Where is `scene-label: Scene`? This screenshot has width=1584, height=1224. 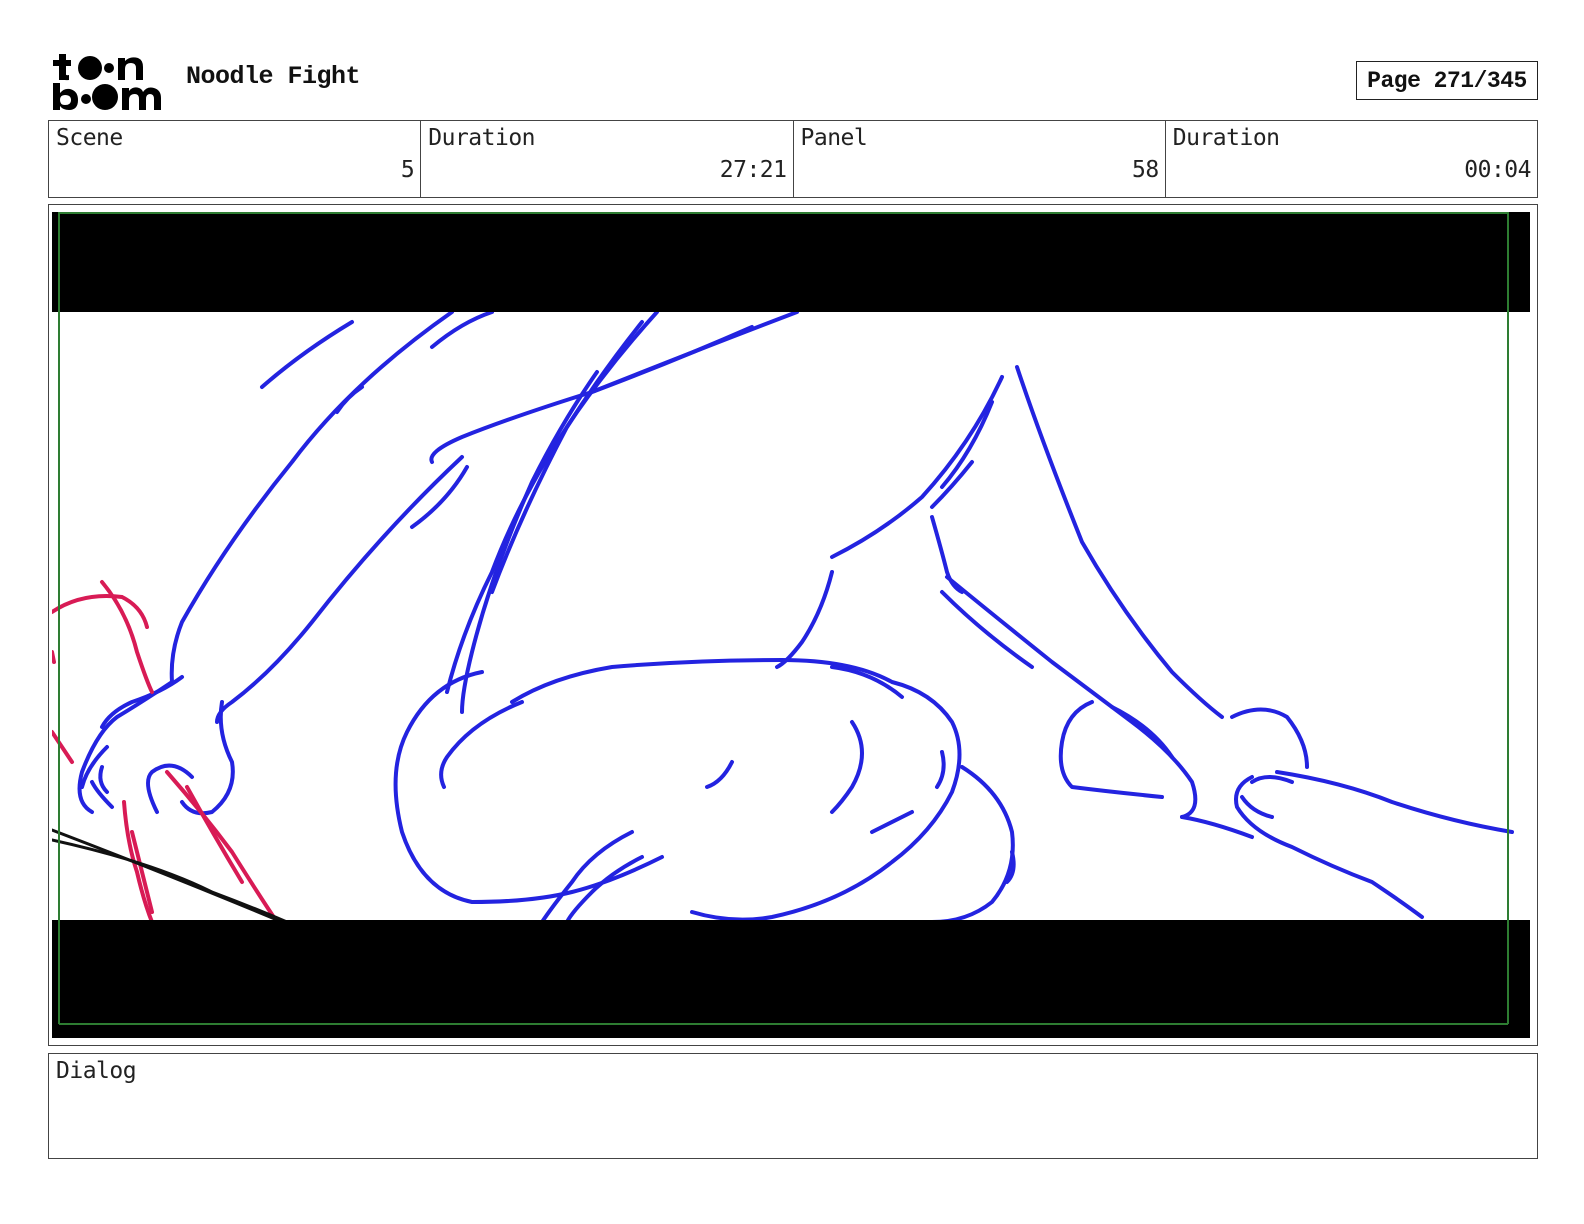
scene-label: Scene is located at coordinates (89, 138).